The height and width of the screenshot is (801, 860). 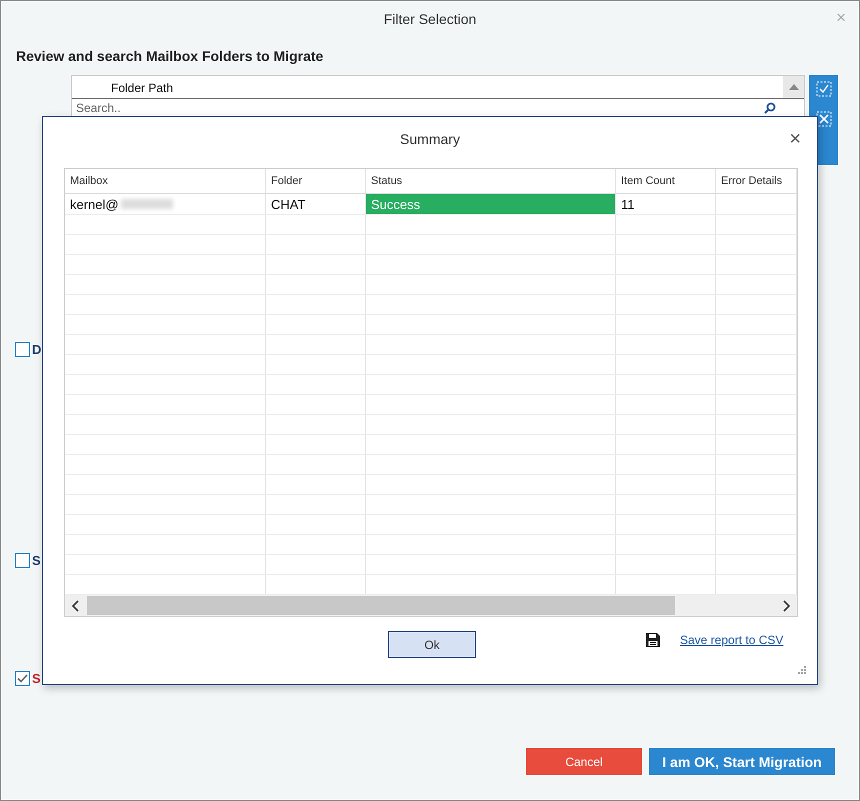 What do you see at coordinates (666, 181) in the screenshot?
I see `column-header: Item Count` at bounding box center [666, 181].